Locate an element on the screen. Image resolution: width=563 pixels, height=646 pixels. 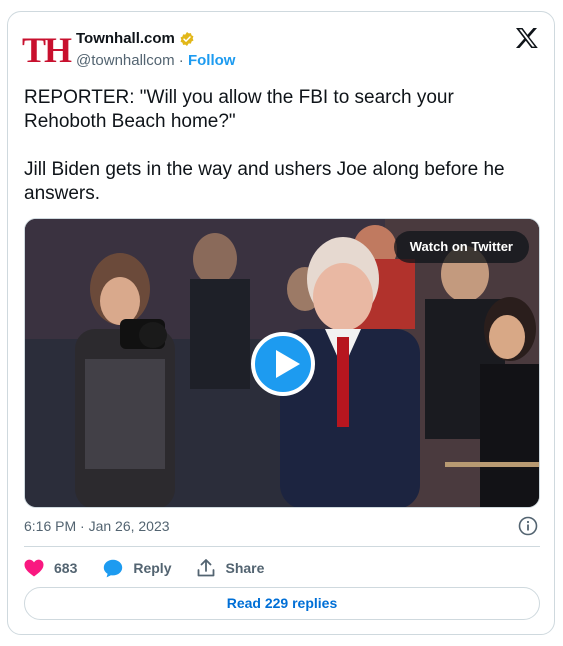
verified-badge-icon is located at coordinates (187, 38).